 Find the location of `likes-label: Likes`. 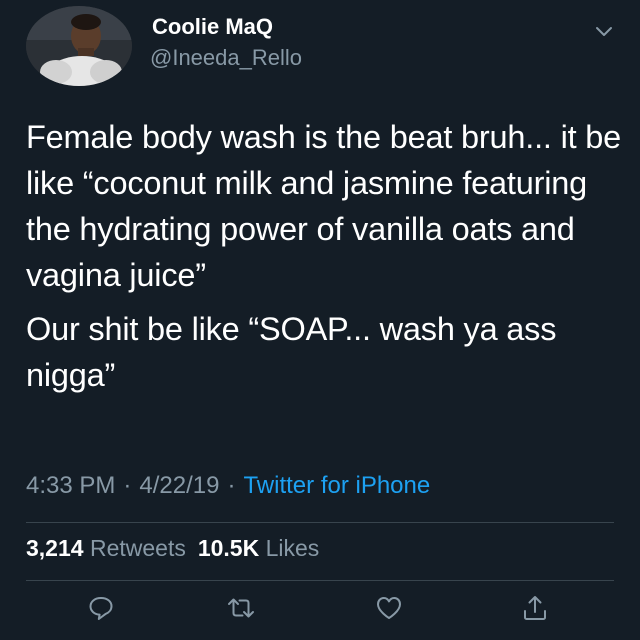

likes-label: Likes is located at coordinates (292, 548).